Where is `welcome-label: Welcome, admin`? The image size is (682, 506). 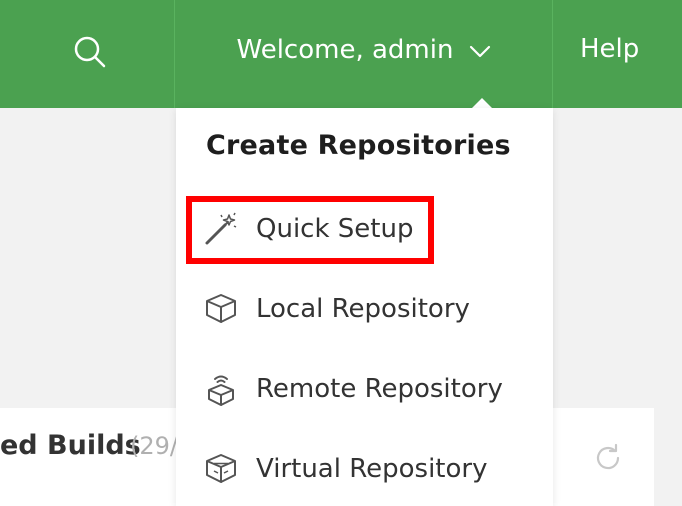 welcome-label: Welcome, admin is located at coordinates (345, 50).